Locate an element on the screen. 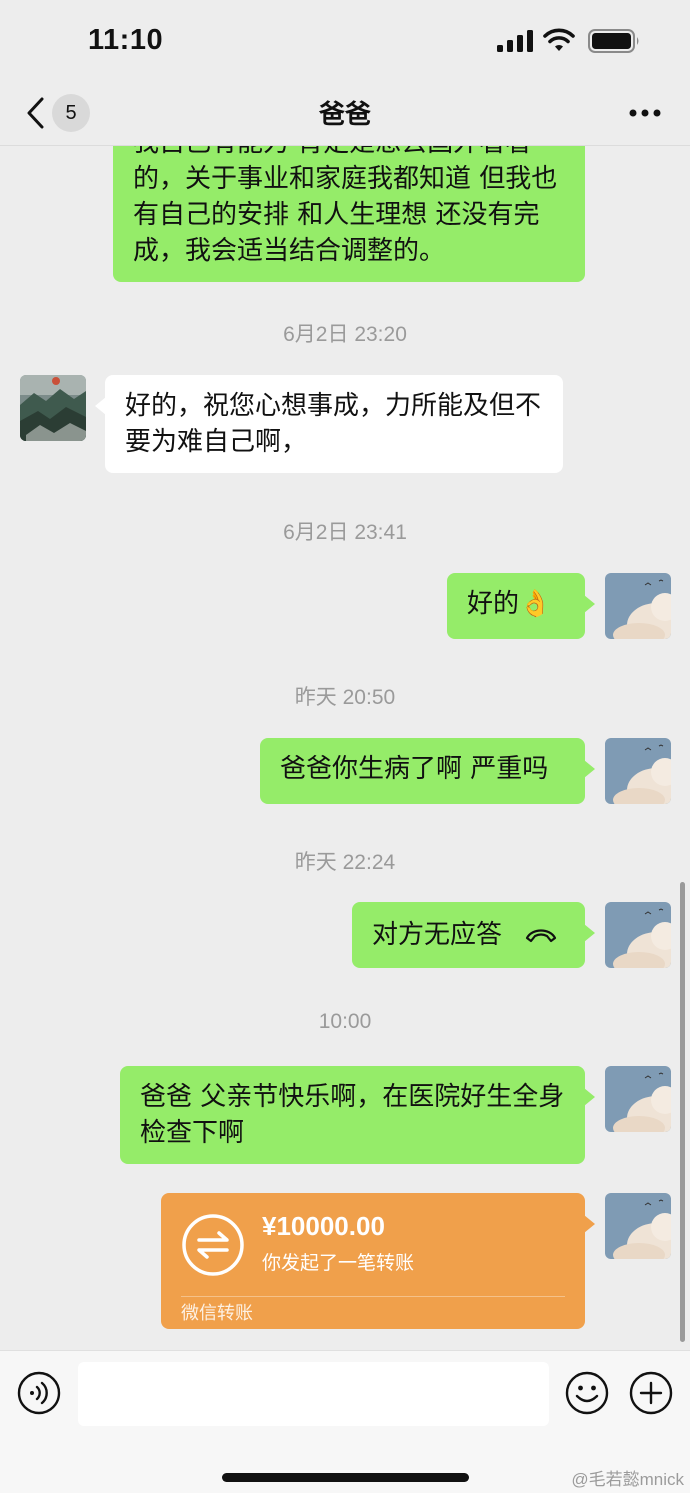 The width and height of the screenshot is (690, 1493). message-text: 爸爸你生病了啊 严重吗 is located at coordinates (414, 769).